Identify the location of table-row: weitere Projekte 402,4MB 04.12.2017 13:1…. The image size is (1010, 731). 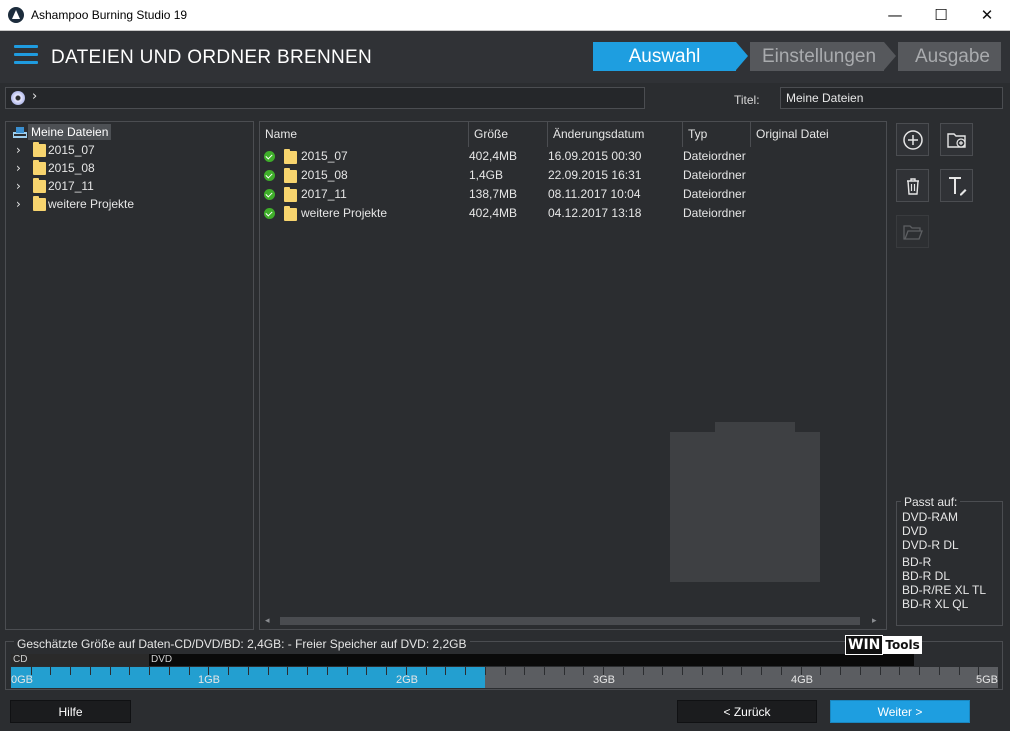
(573, 213).